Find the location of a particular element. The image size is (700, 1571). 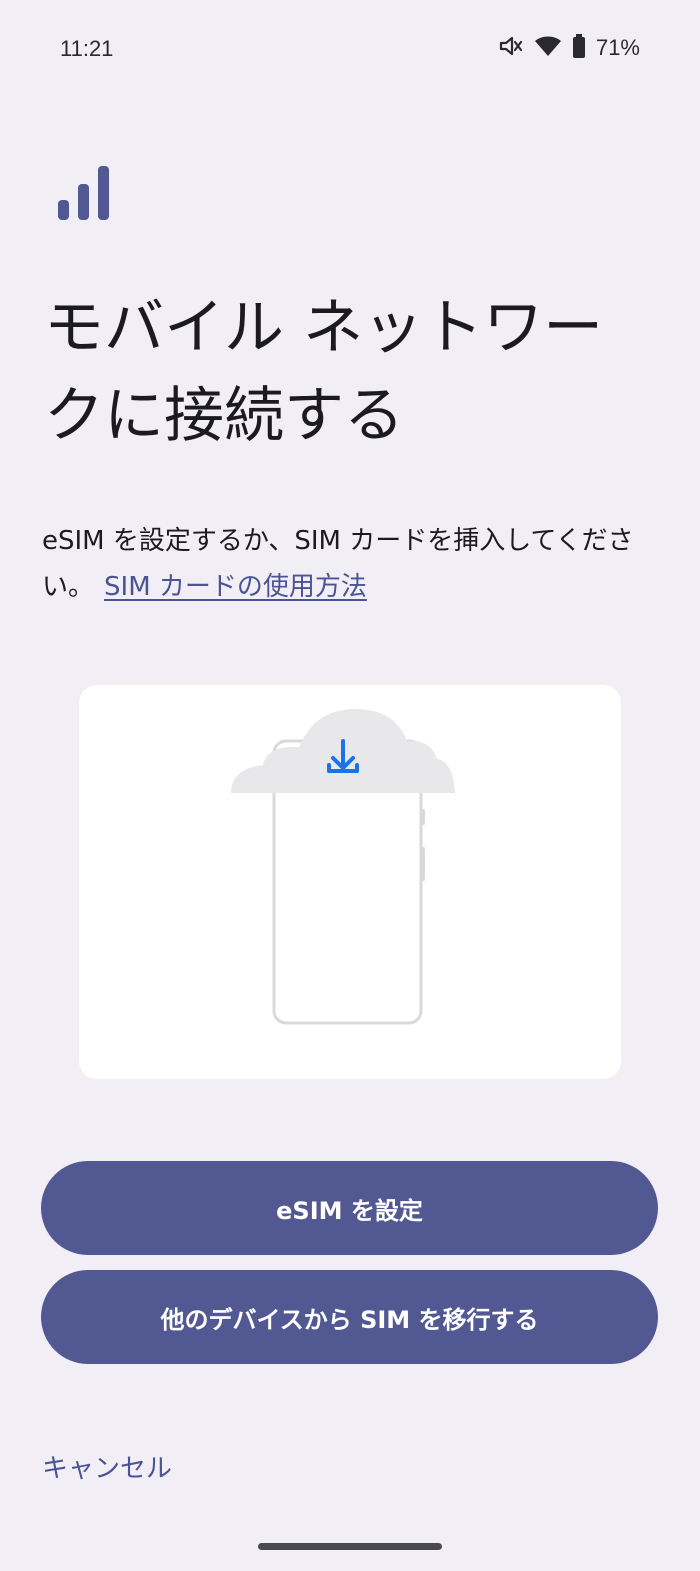

setup-esim-button: eSIM を設定 is located at coordinates (349, 1208).